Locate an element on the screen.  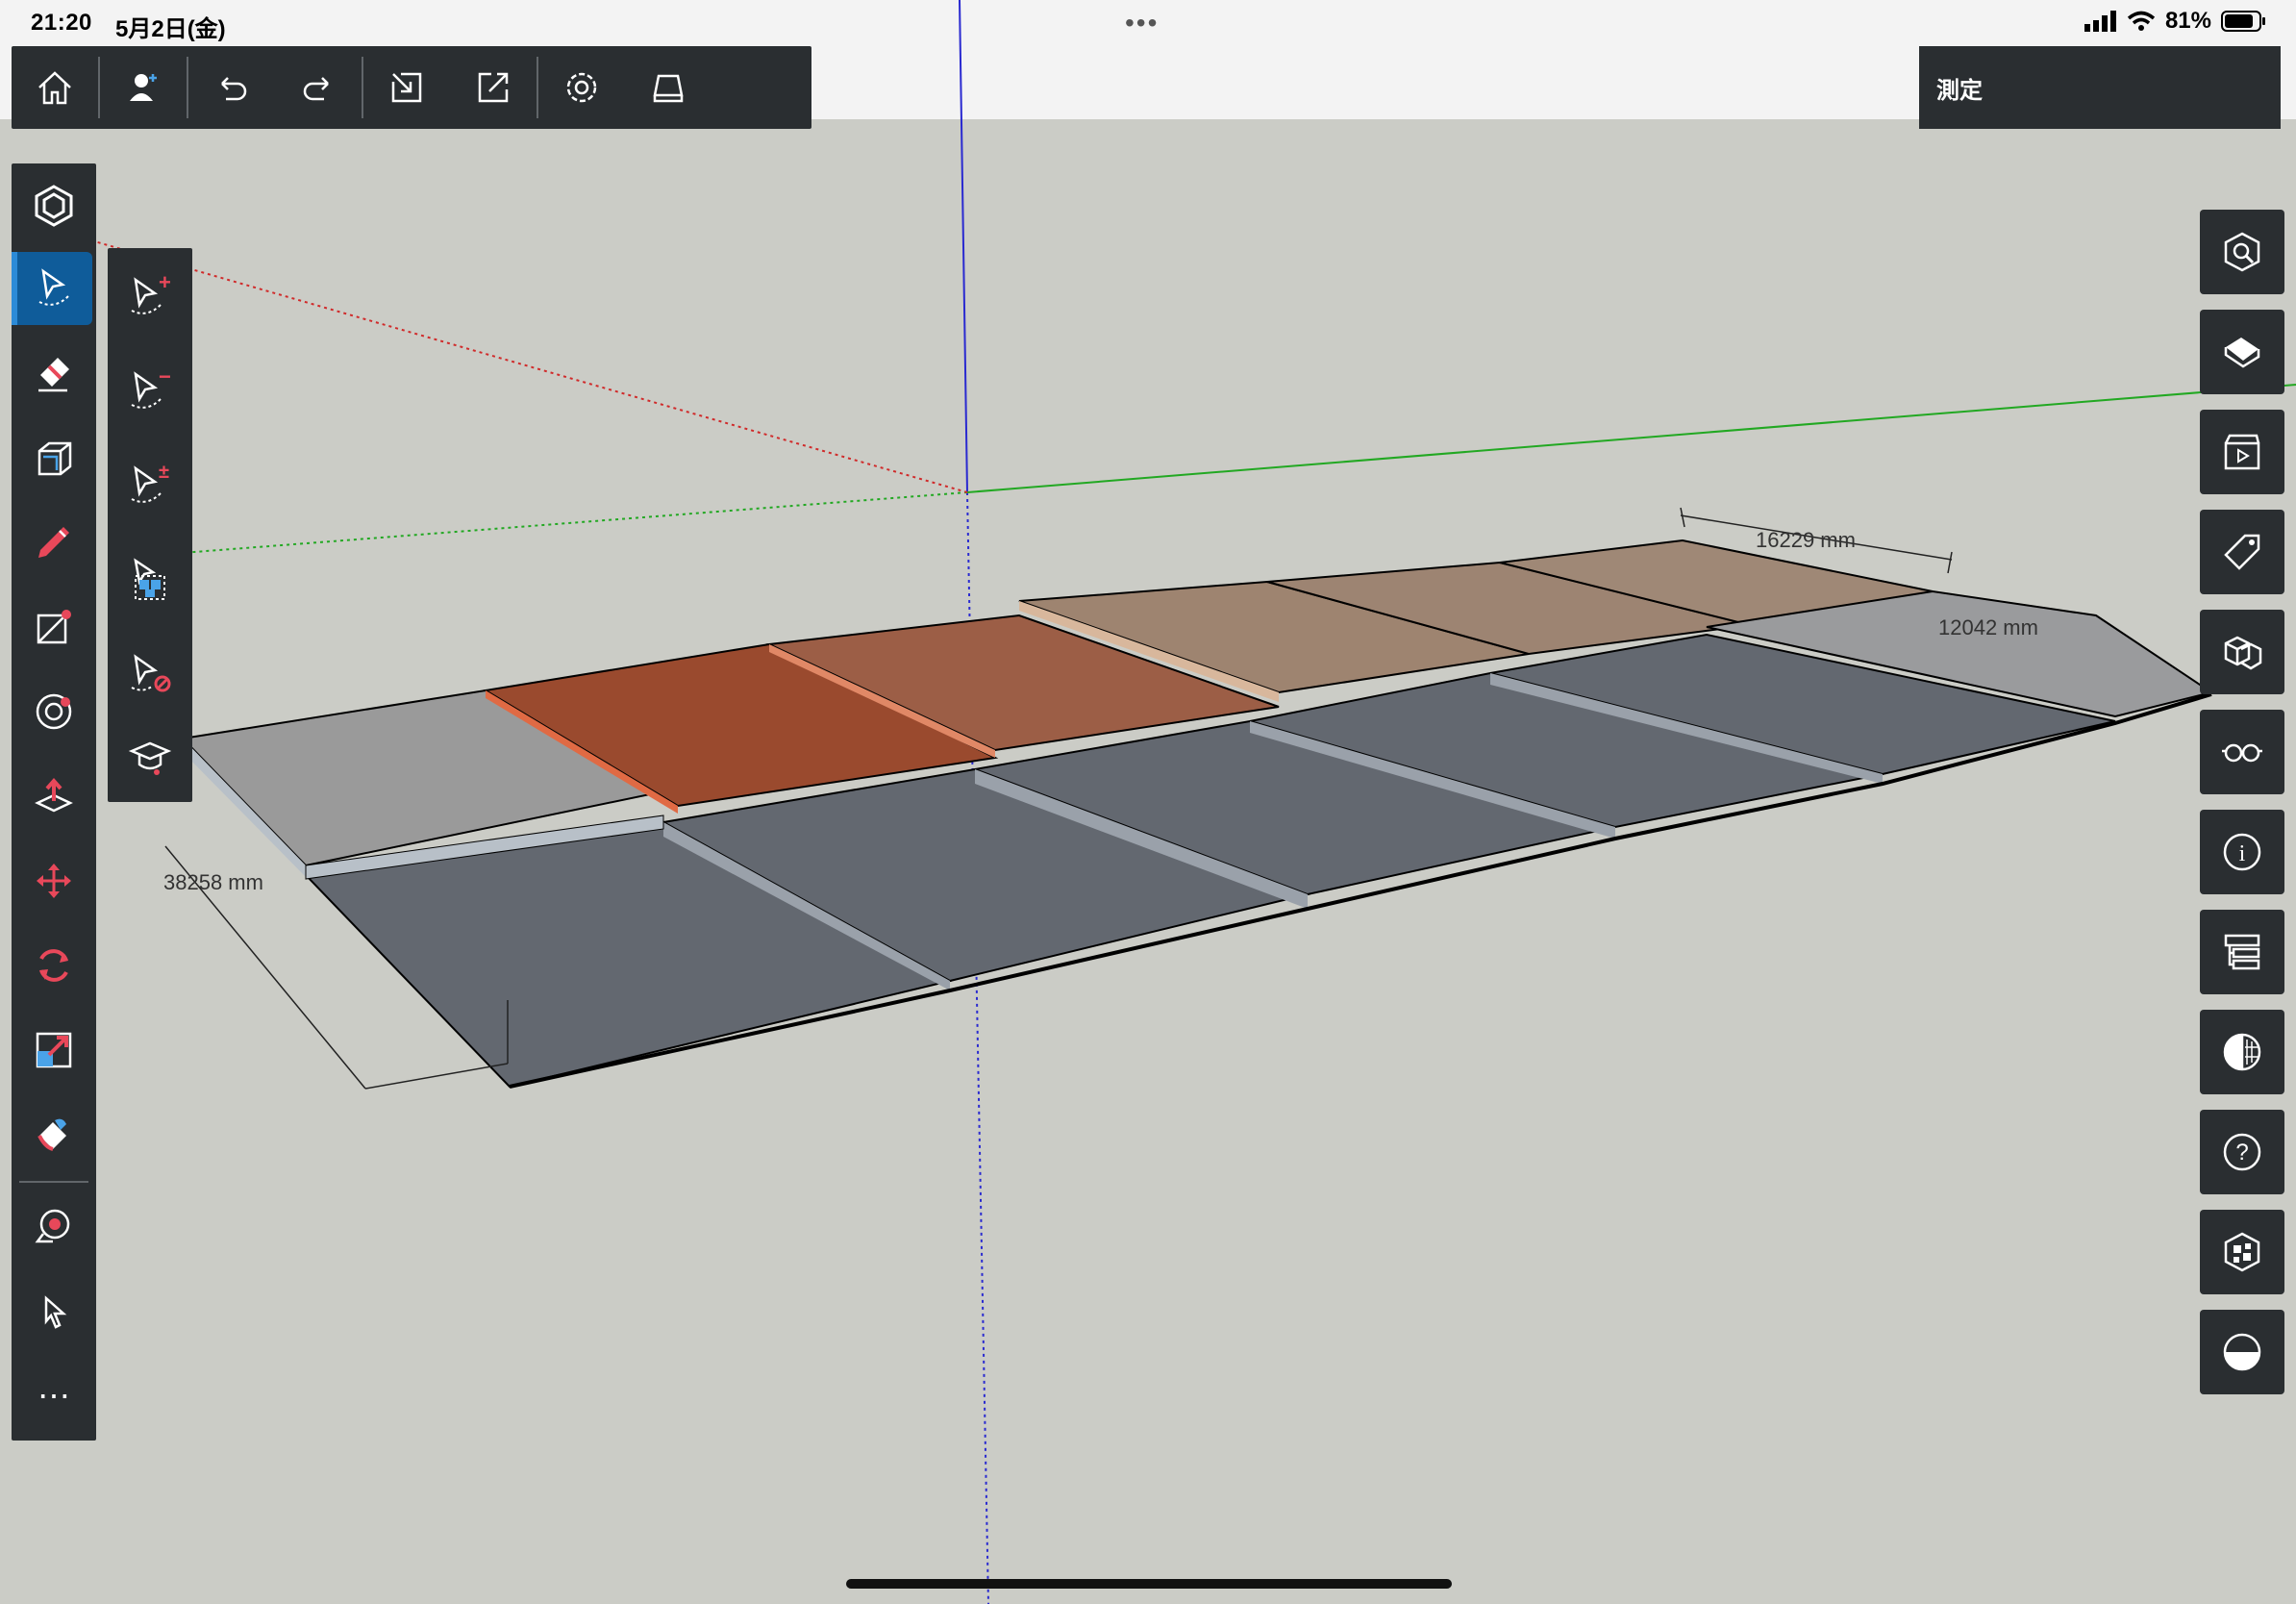
import-button is located at coordinates (406, 87).